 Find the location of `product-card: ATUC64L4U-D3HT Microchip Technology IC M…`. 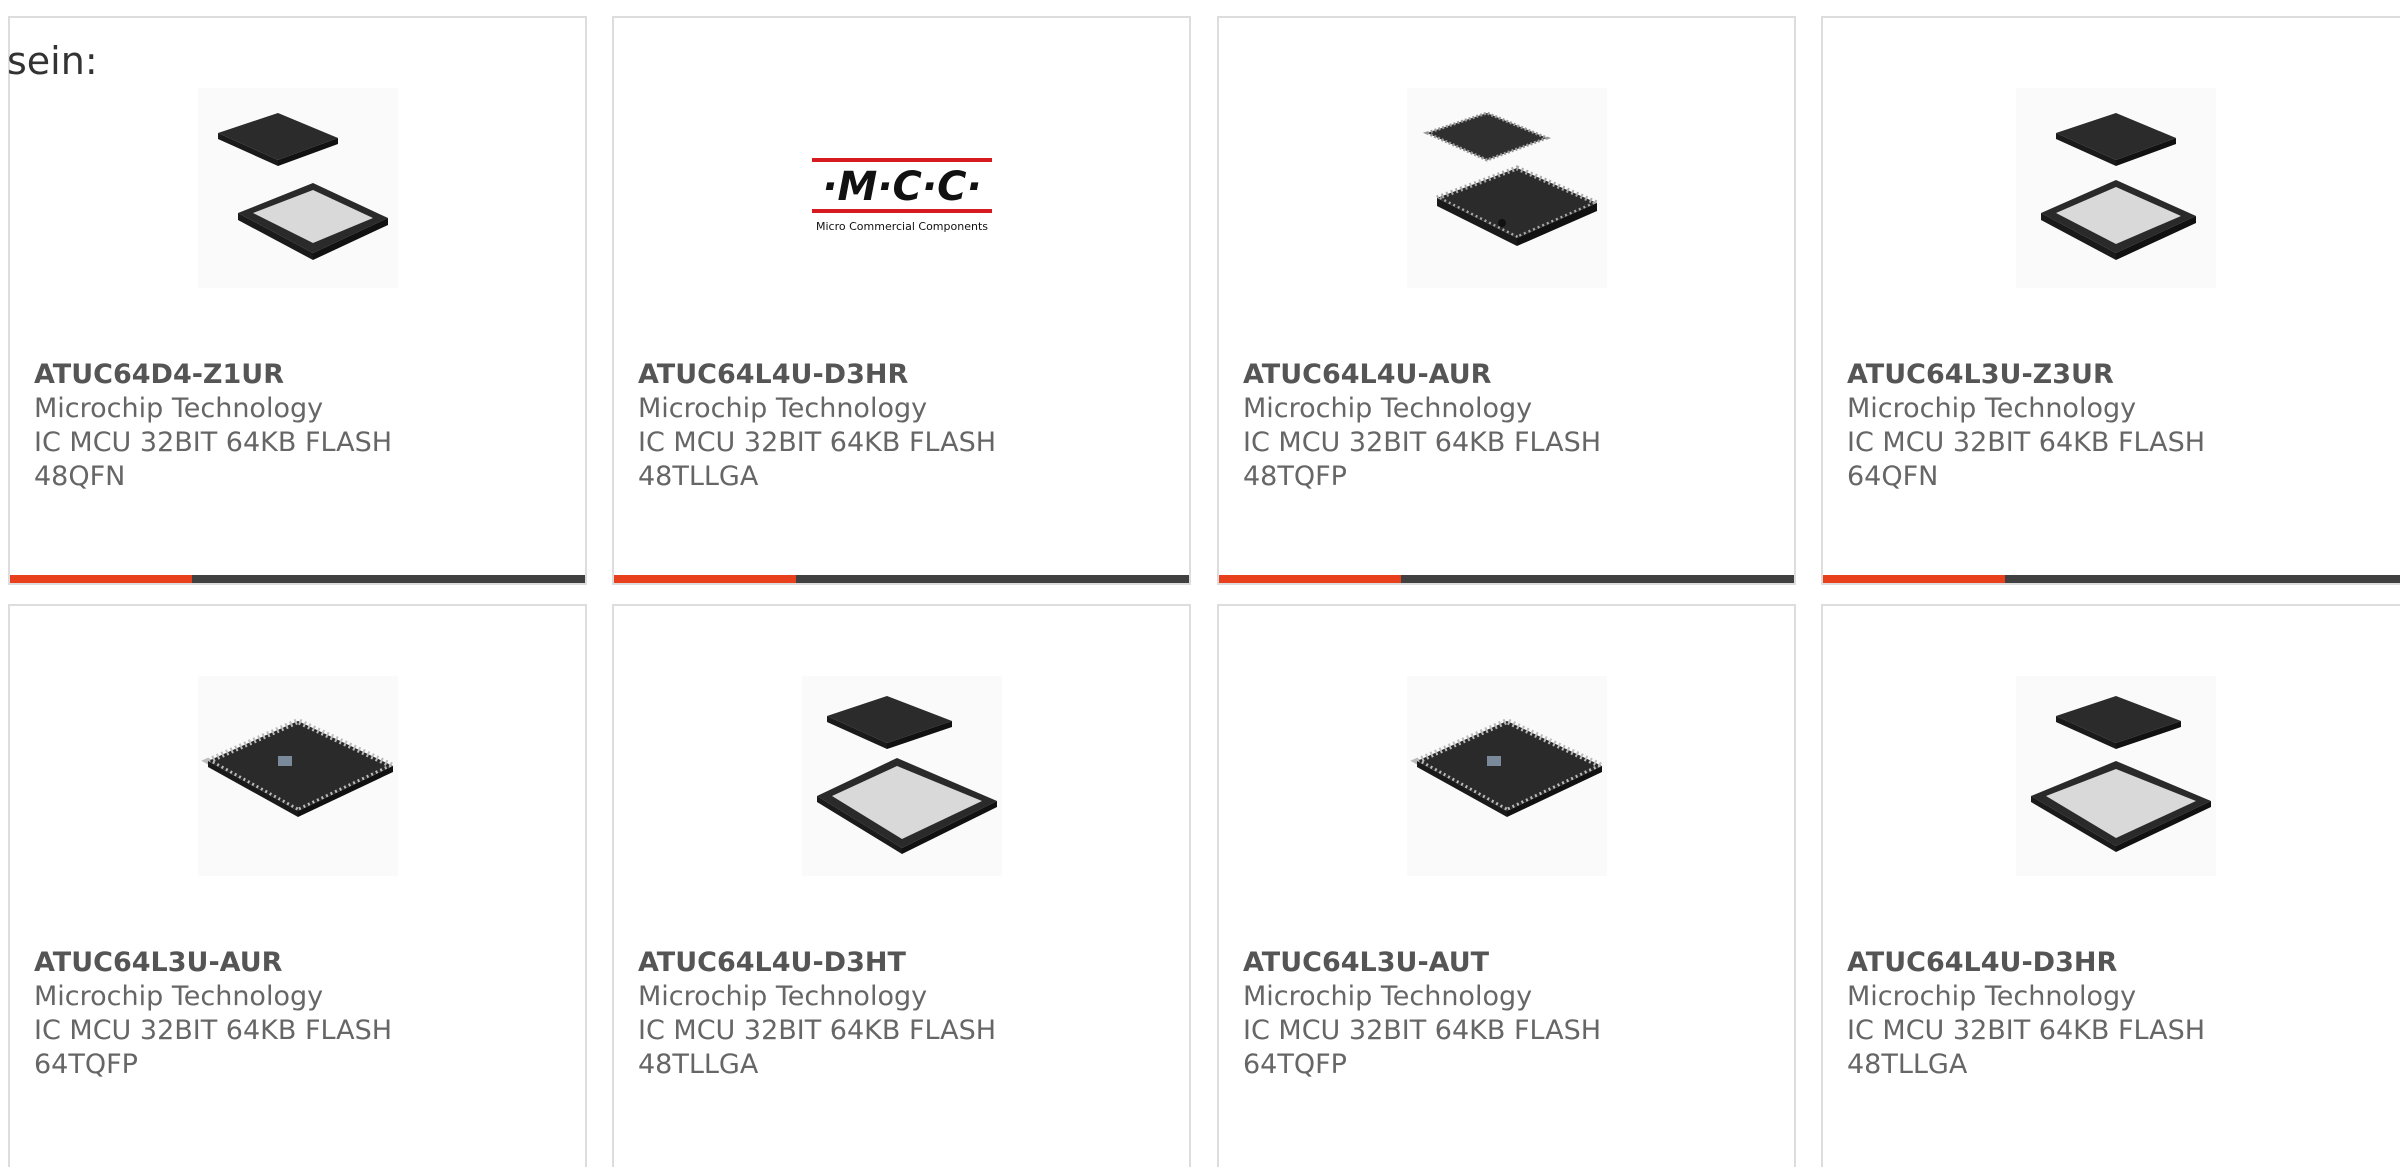

product-card: ATUC64L4U-D3HT Microchip Technology IC M… is located at coordinates (901, 885).